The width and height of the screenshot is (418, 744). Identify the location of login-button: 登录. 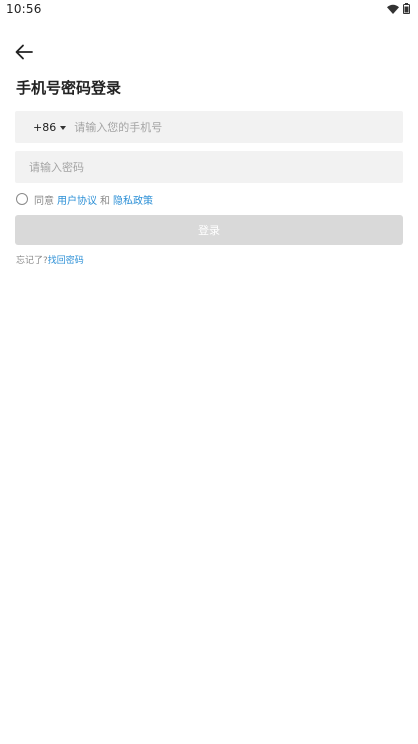
(209, 230).